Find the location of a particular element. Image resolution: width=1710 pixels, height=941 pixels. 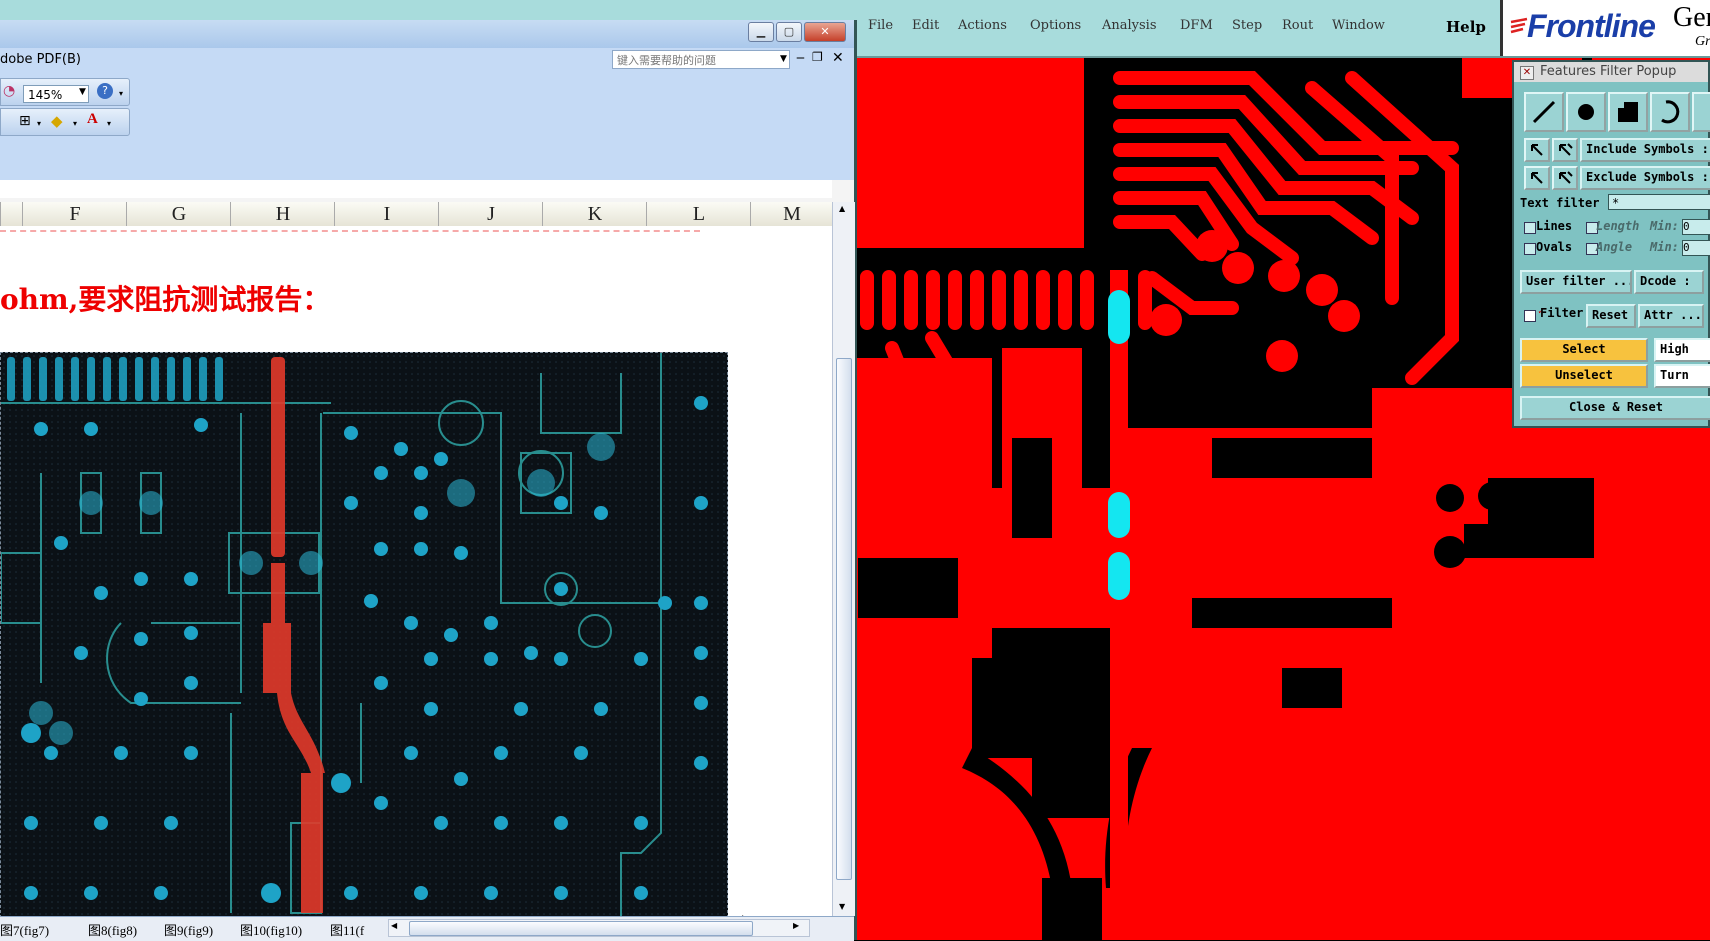

sheet-tab-fig7: 图7(fig7) is located at coordinates (24, 929).